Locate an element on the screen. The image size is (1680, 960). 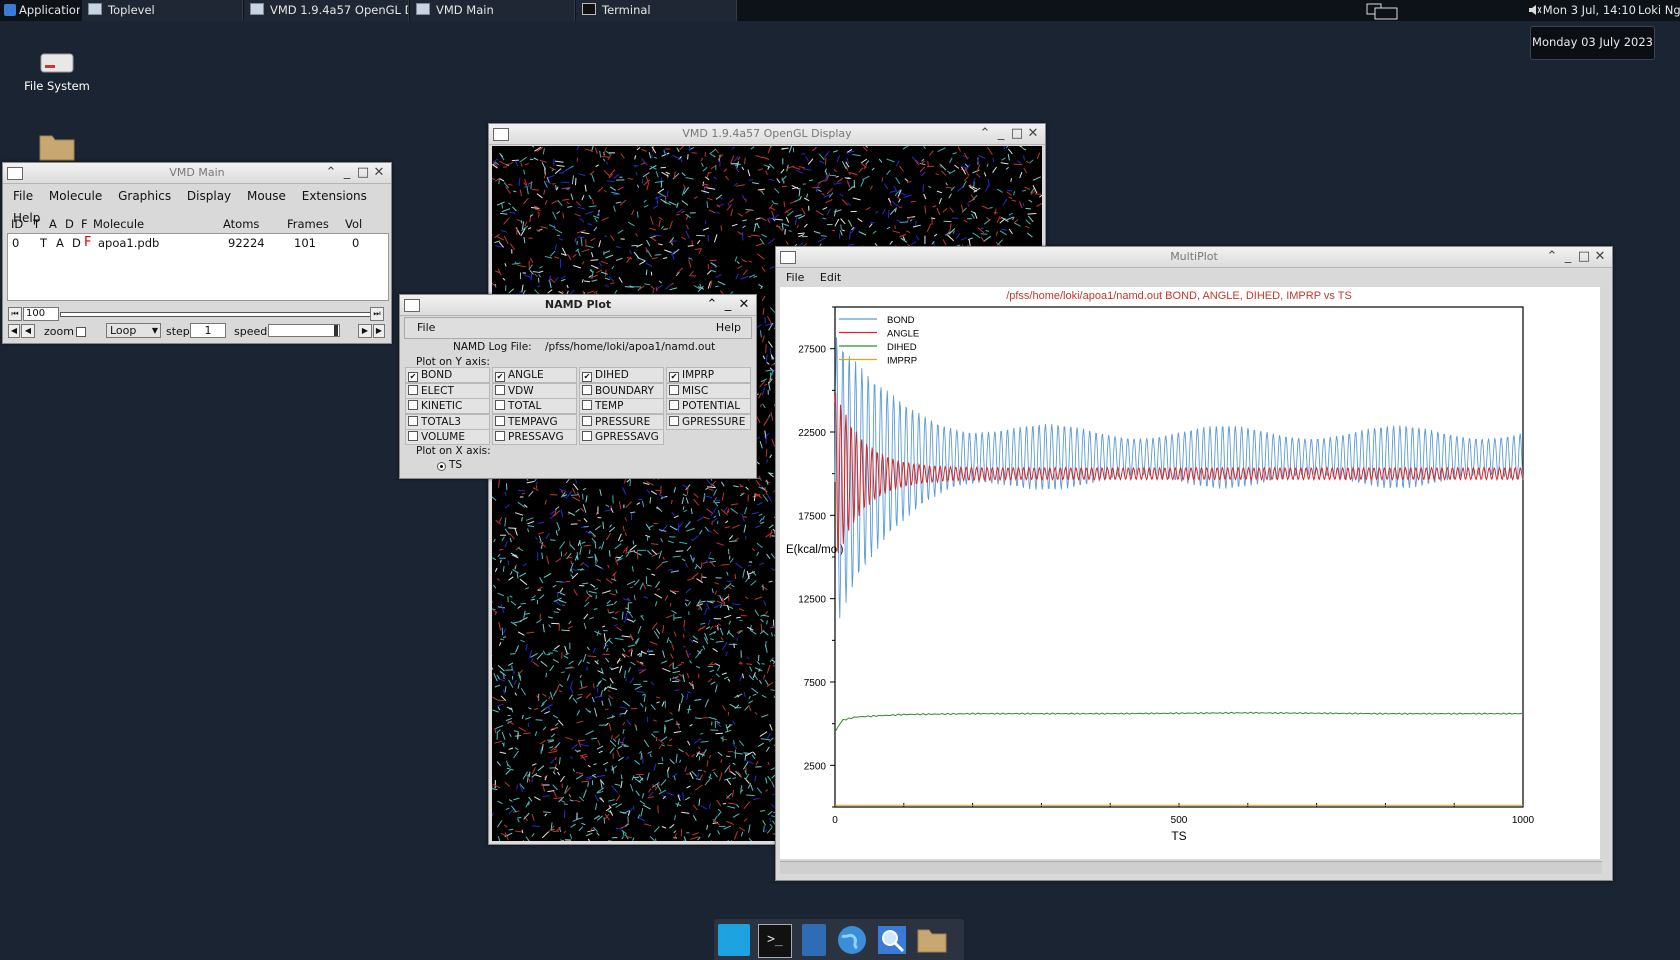
applications-menu: Applications is located at coordinates (40, 10).